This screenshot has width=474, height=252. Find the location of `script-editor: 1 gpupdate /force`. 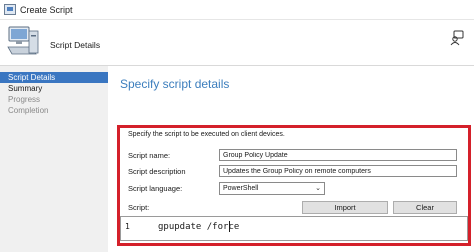

script-editor: 1 gpupdate /force is located at coordinates (294, 228).